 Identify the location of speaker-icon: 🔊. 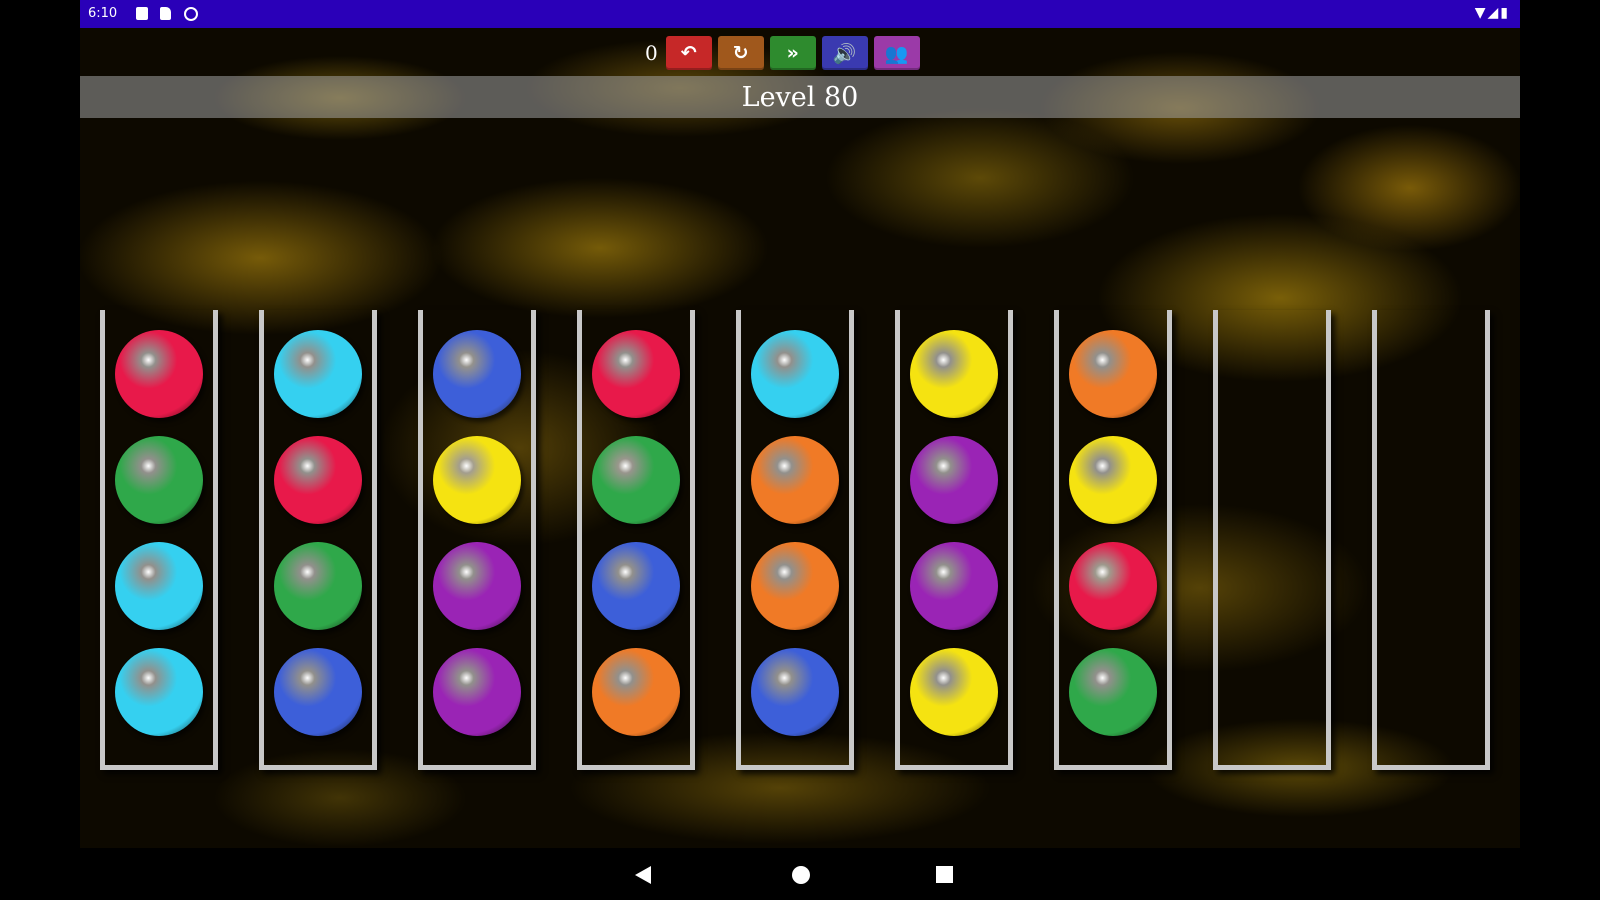
(844, 53).